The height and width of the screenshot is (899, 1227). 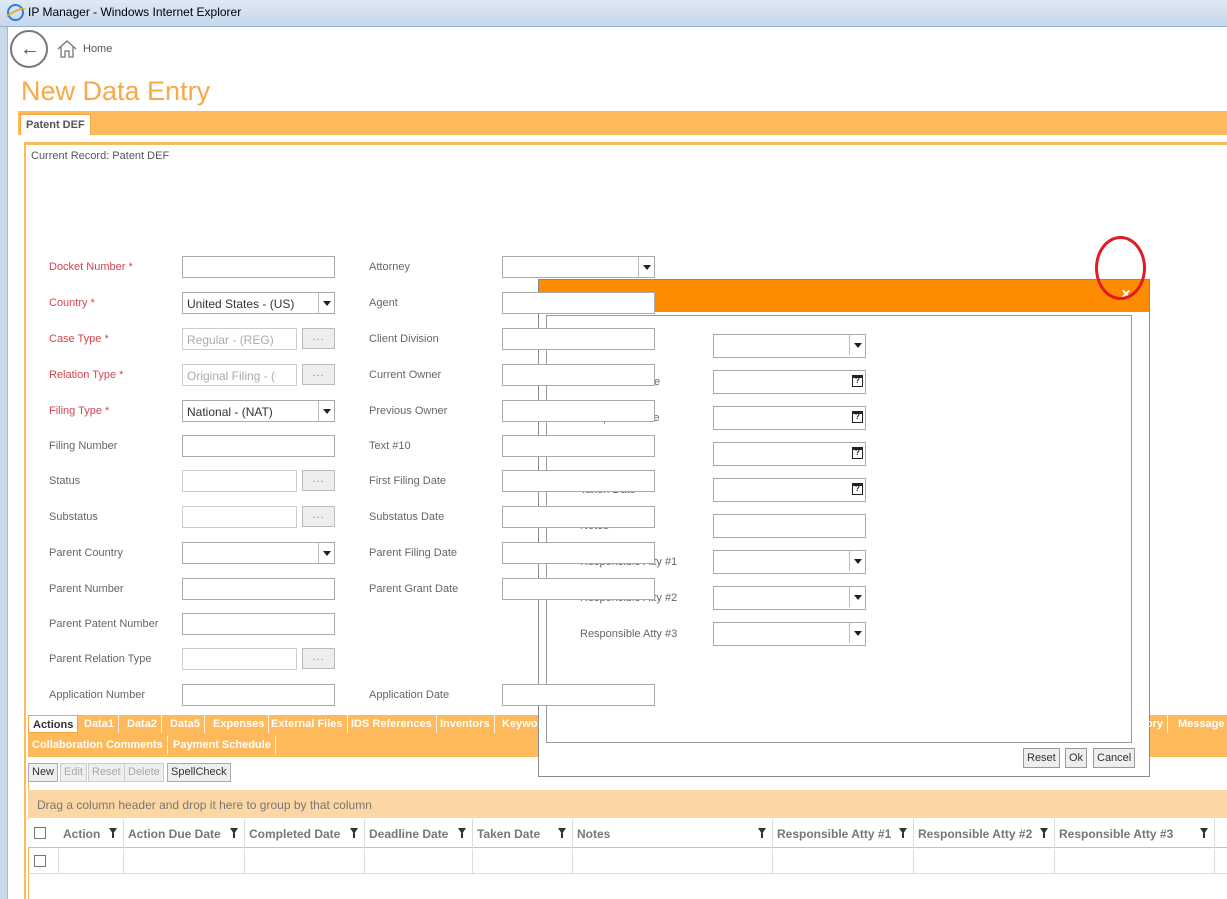 What do you see at coordinates (789, 454) in the screenshot?
I see `dialog-deadline-date-field` at bounding box center [789, 454].